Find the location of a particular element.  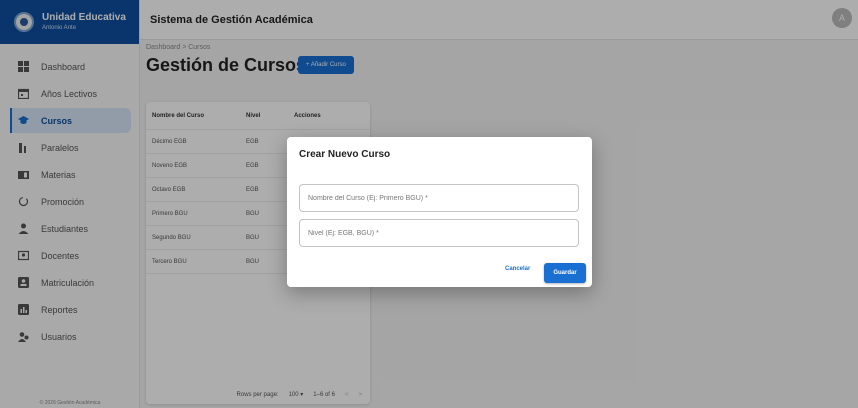

dialog-title: Crear Nuevo Curso is located at coordinates (345, 154).